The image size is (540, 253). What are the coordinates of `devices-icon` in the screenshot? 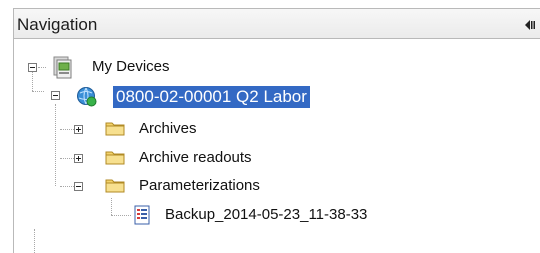 It's located at (63, 69).